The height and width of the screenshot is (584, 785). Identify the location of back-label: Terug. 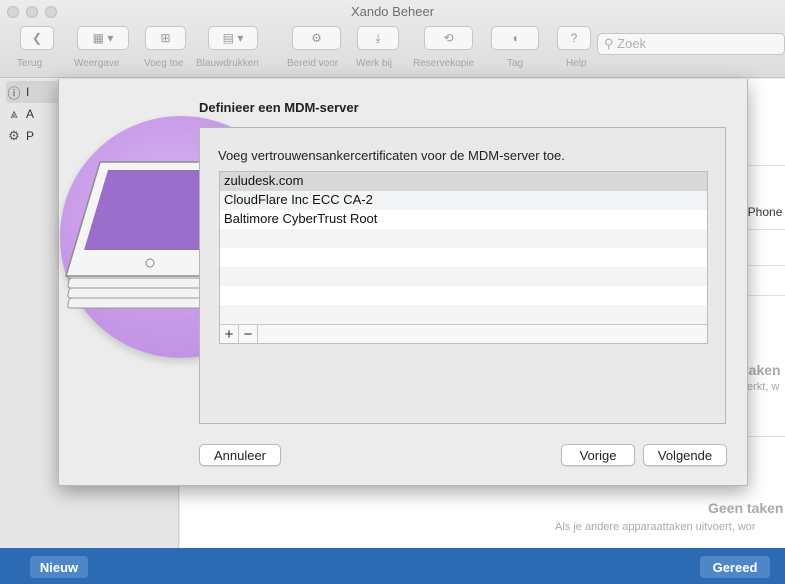
(30, 63).